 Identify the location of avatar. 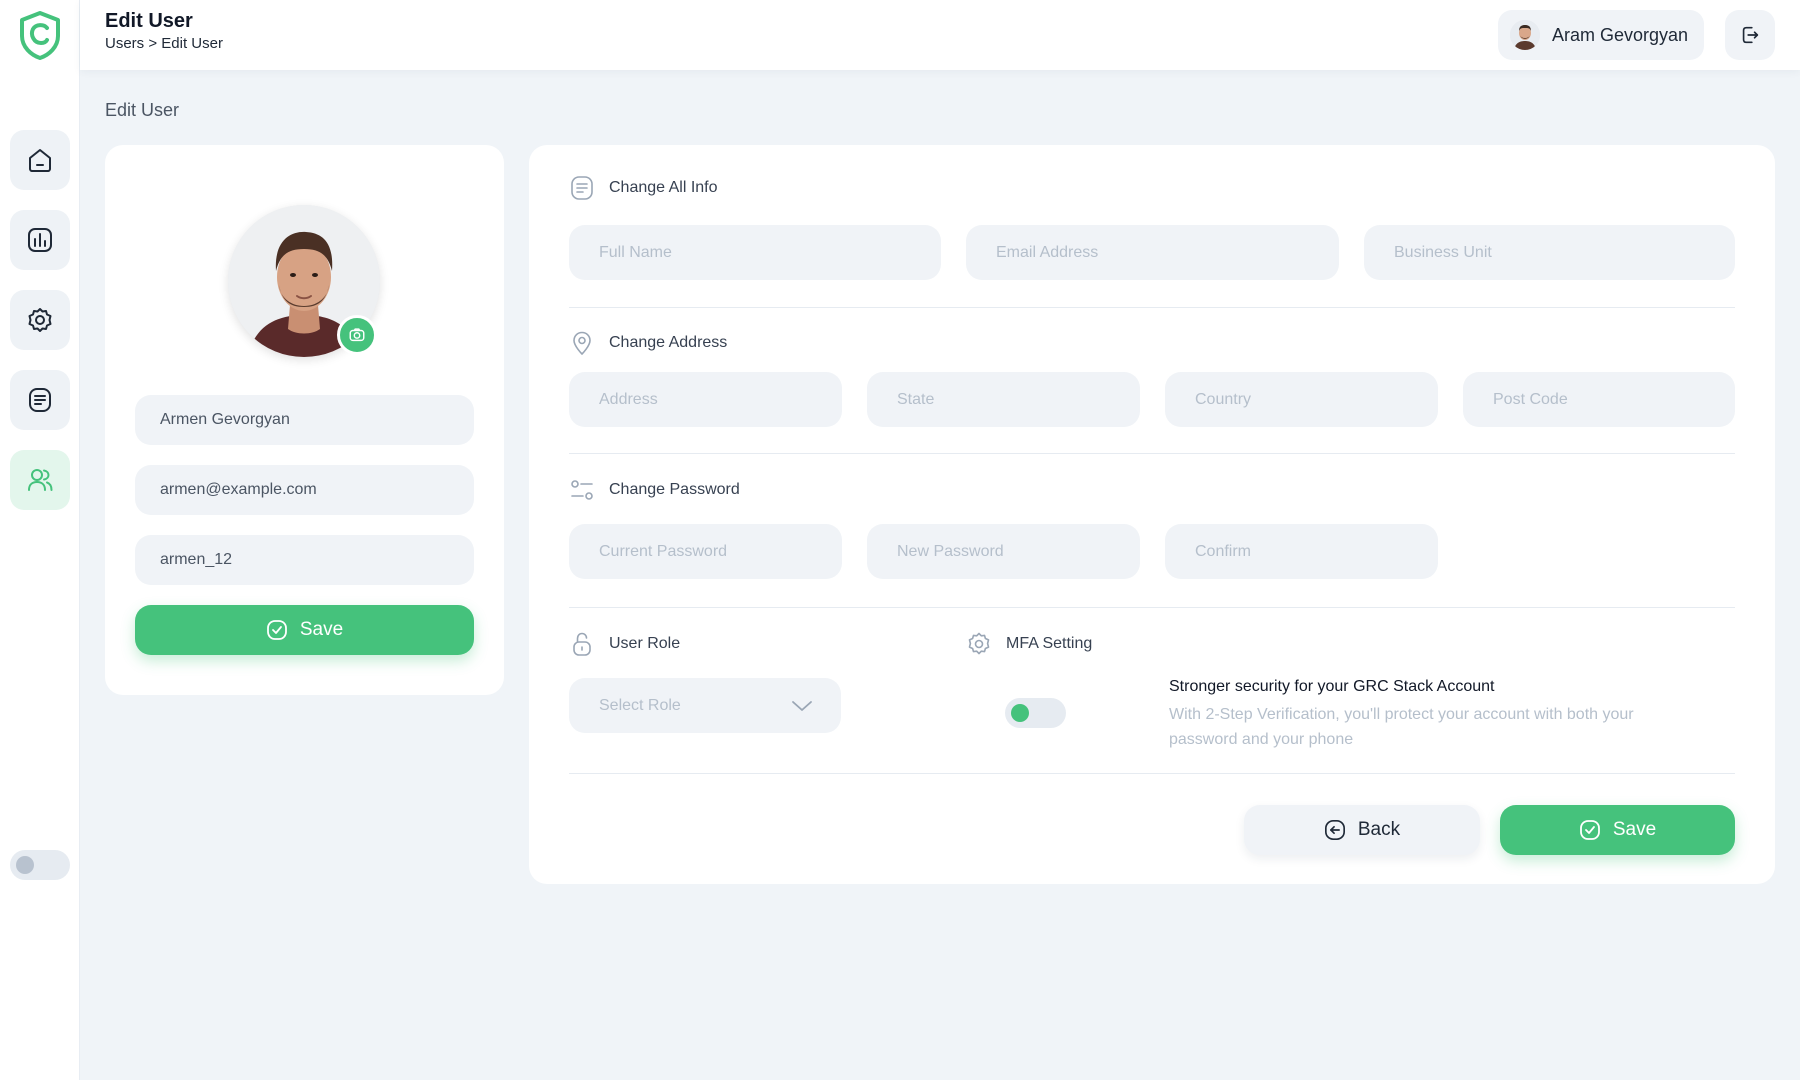
(1525, 35).